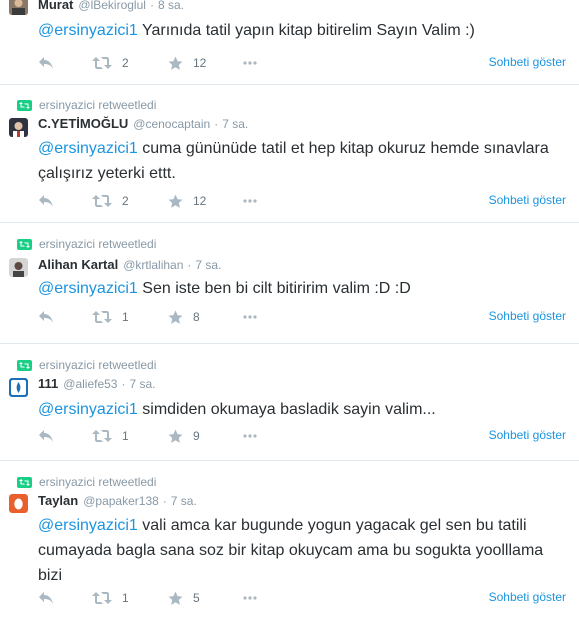  I want to click on retweet-count: 2, so click(125, 63).